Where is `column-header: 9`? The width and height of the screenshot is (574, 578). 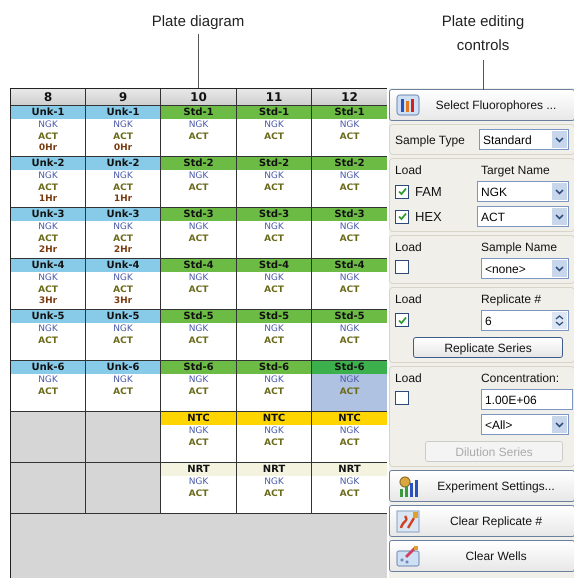
column-header: 9 is located at coordinates (123, 97).